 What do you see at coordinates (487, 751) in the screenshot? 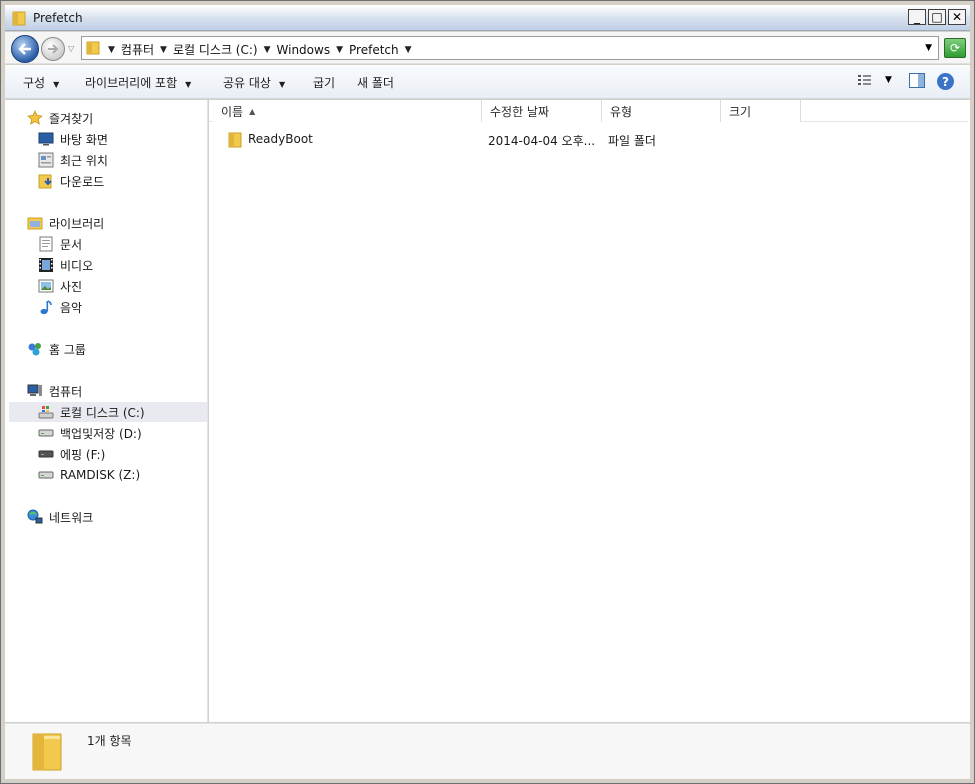
I see `details-pane: 1개 항목` at bounding box center [487, 751].